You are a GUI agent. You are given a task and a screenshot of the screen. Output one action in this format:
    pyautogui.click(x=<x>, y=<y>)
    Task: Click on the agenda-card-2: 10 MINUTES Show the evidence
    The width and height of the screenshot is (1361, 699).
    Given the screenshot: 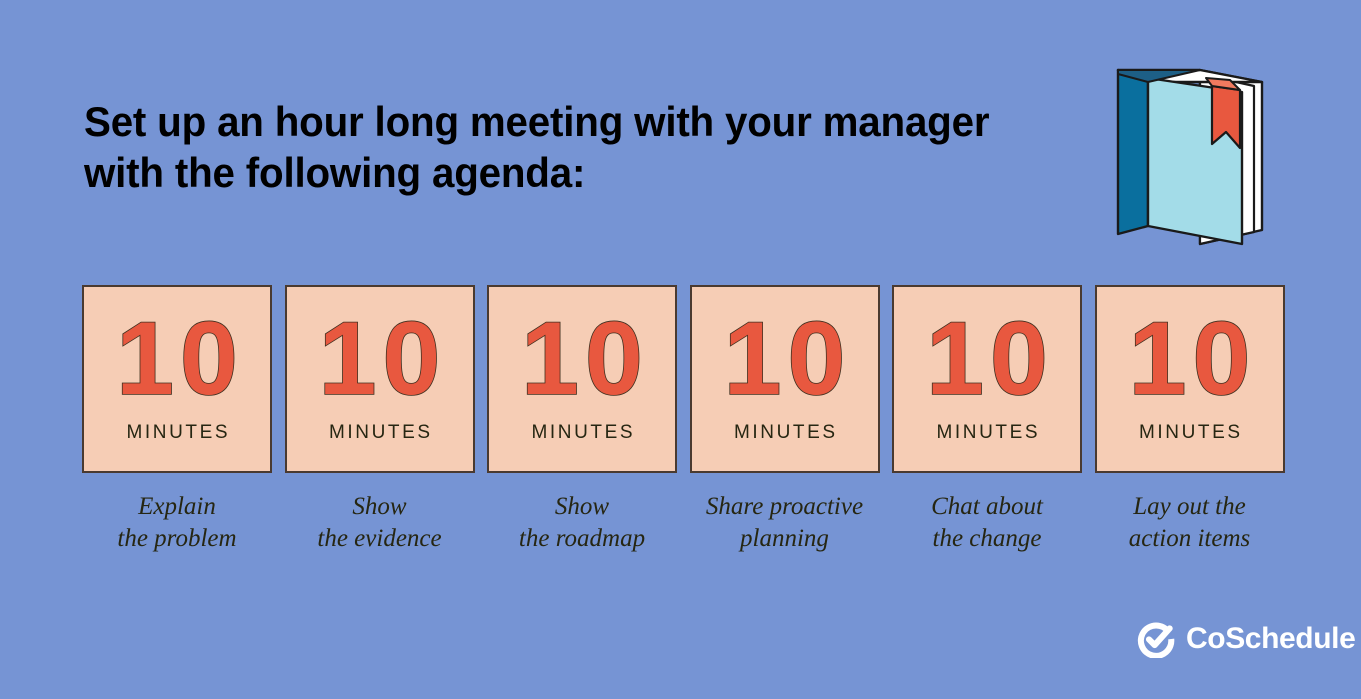 What is the action you would take?
    pyautogui.click(x=379, y=420)
    